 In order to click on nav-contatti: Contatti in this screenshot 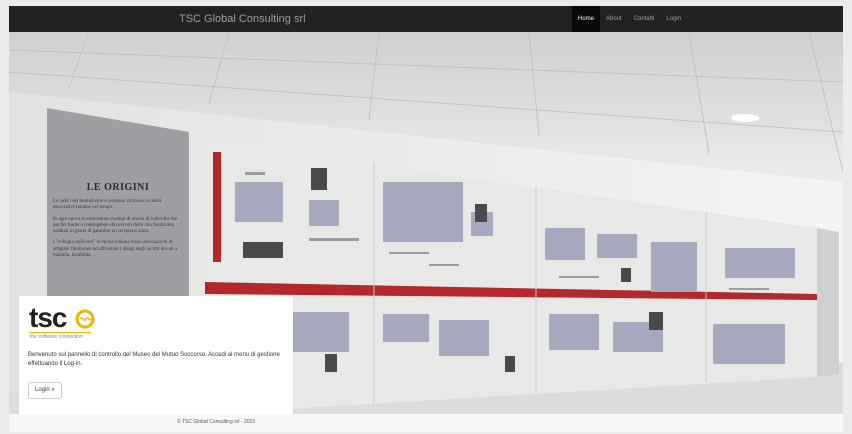, I will do `click(644, 19)`.